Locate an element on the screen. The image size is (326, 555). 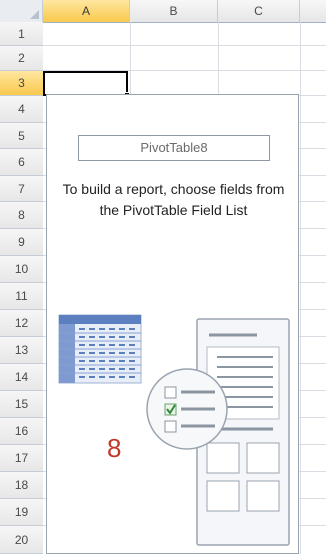
row-header-16: 16 is located at coordinates (21, 431).